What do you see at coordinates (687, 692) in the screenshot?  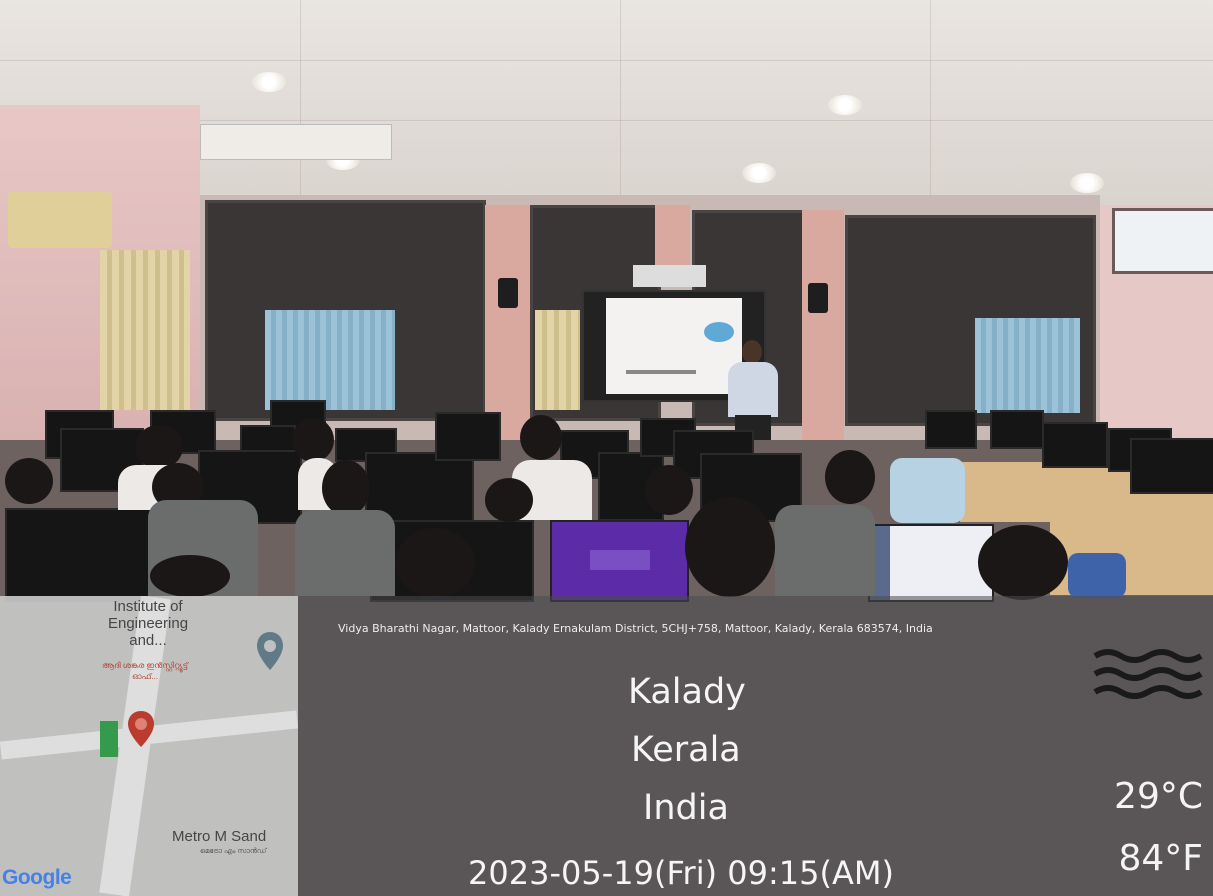 I see `city-label: Kalady` at bounding box center [687, 692].